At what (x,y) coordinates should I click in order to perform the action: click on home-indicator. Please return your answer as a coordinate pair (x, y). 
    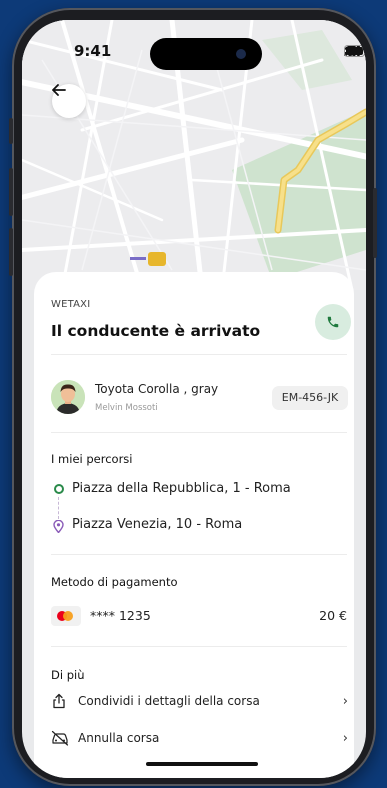
    Looking at the image, I should click on (202, 764).